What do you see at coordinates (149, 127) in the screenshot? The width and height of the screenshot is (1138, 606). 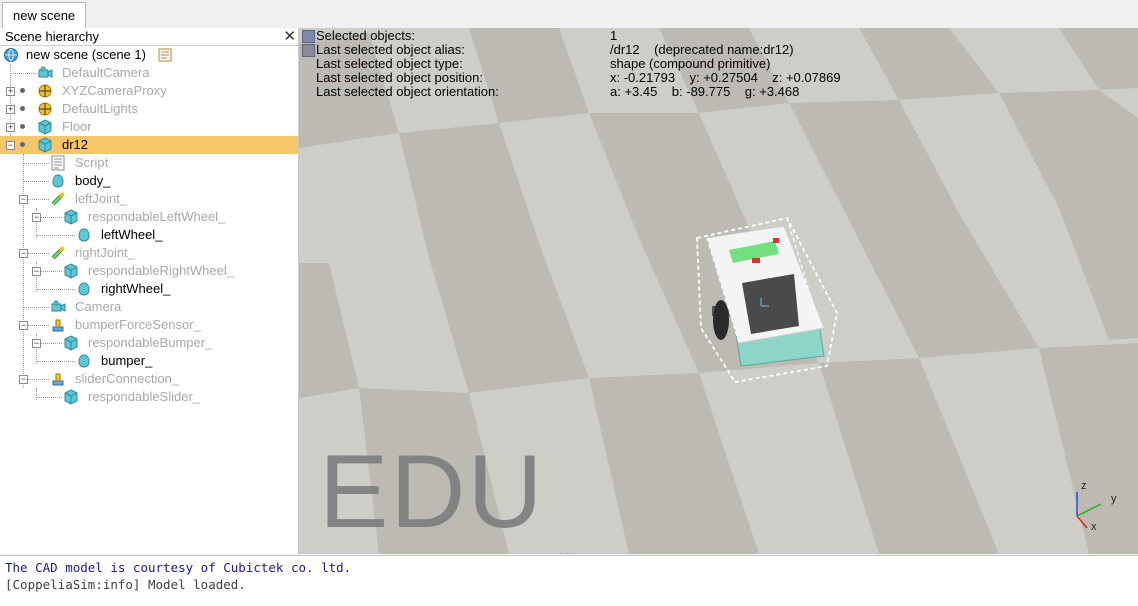 I see `tree-item-floor: + Floor` at bounding box center [149, 127].